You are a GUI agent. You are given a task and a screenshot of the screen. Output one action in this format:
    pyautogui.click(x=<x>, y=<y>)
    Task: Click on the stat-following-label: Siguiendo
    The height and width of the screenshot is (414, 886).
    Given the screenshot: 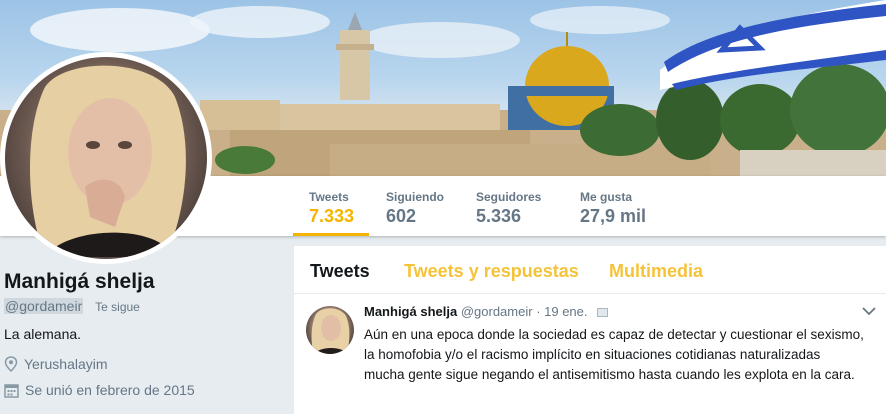 What is the action you would take?
    pyautogui.click(x=415, y=197)
    